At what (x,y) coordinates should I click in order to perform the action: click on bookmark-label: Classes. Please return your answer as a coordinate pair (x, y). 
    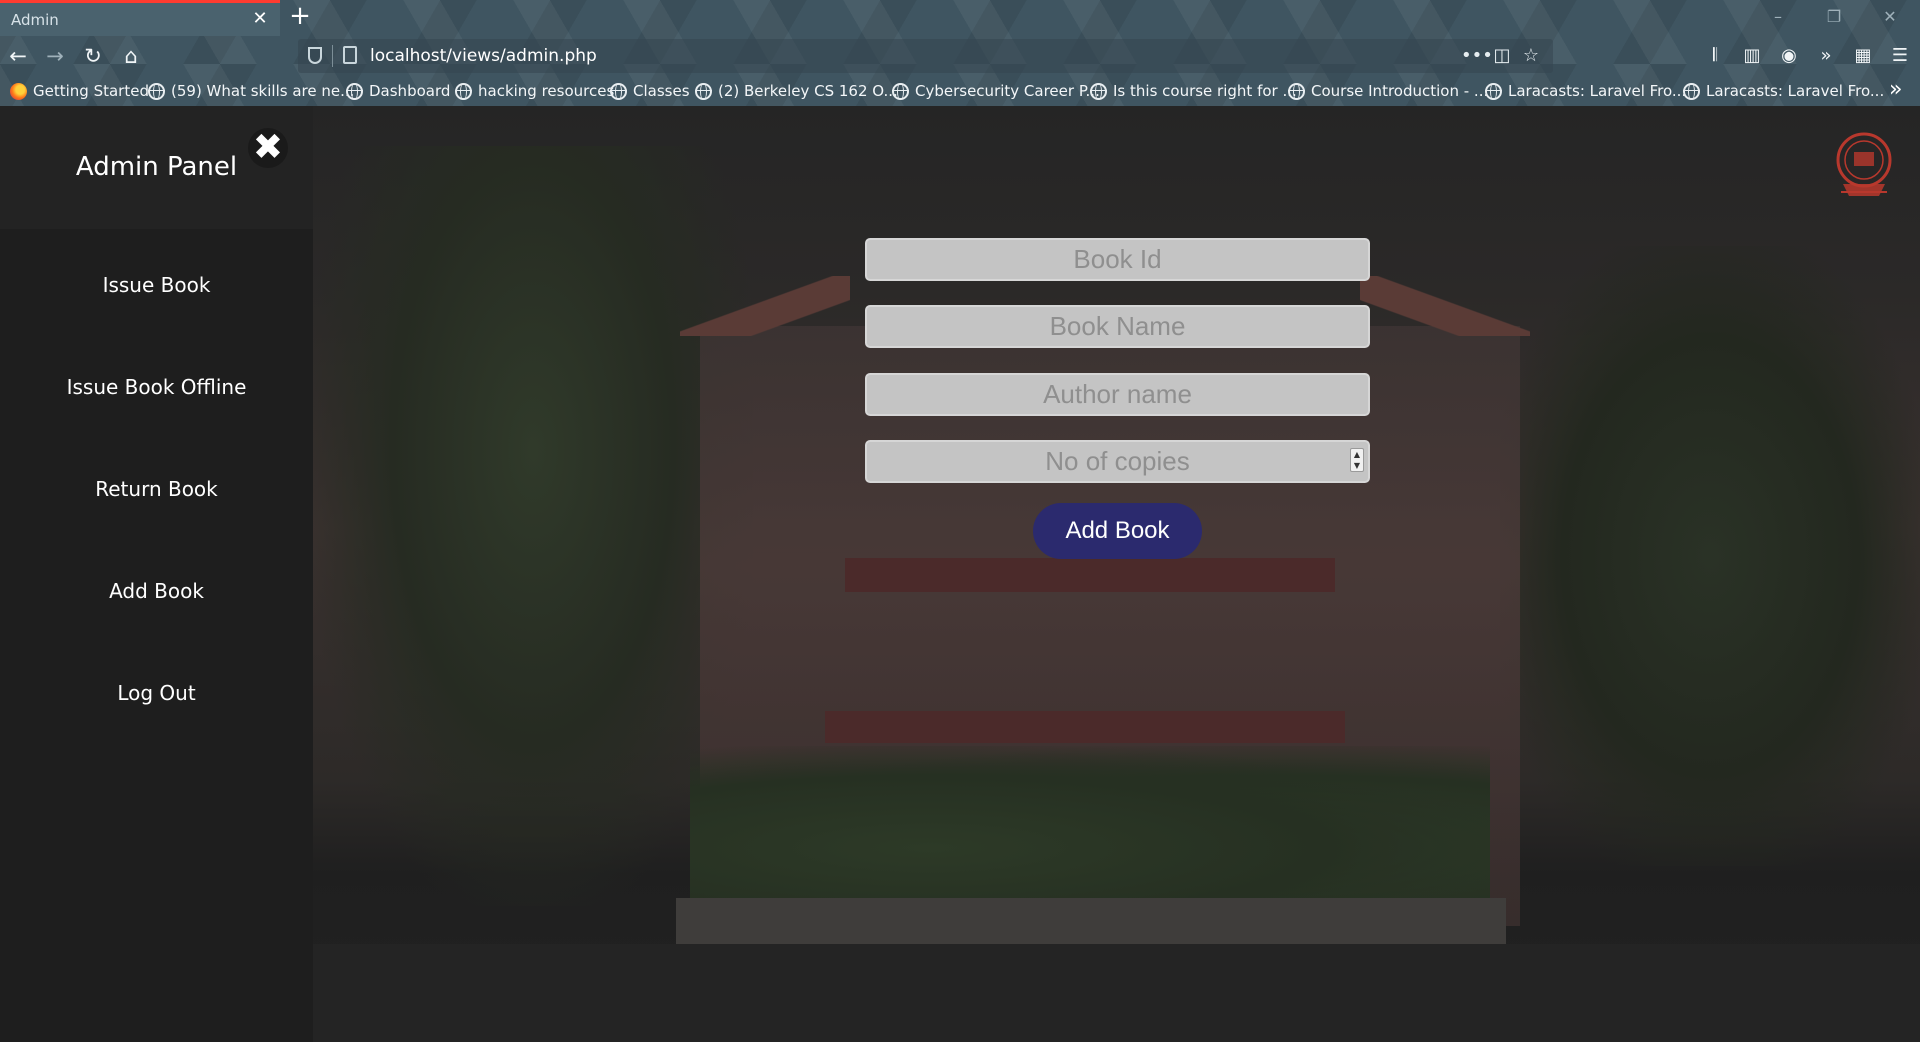
    Looking at the image, I should click on (661, 91).